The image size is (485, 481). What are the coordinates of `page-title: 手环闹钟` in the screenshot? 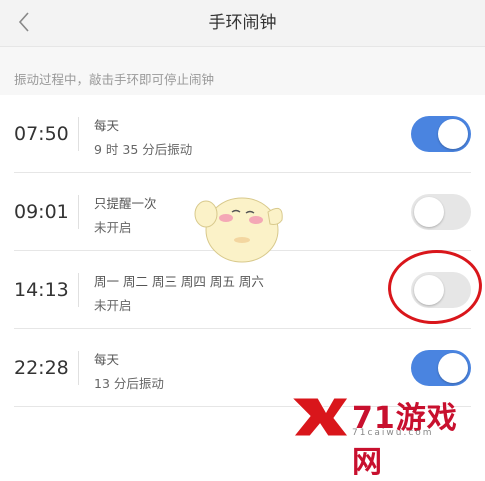 It's located at (242, 23).